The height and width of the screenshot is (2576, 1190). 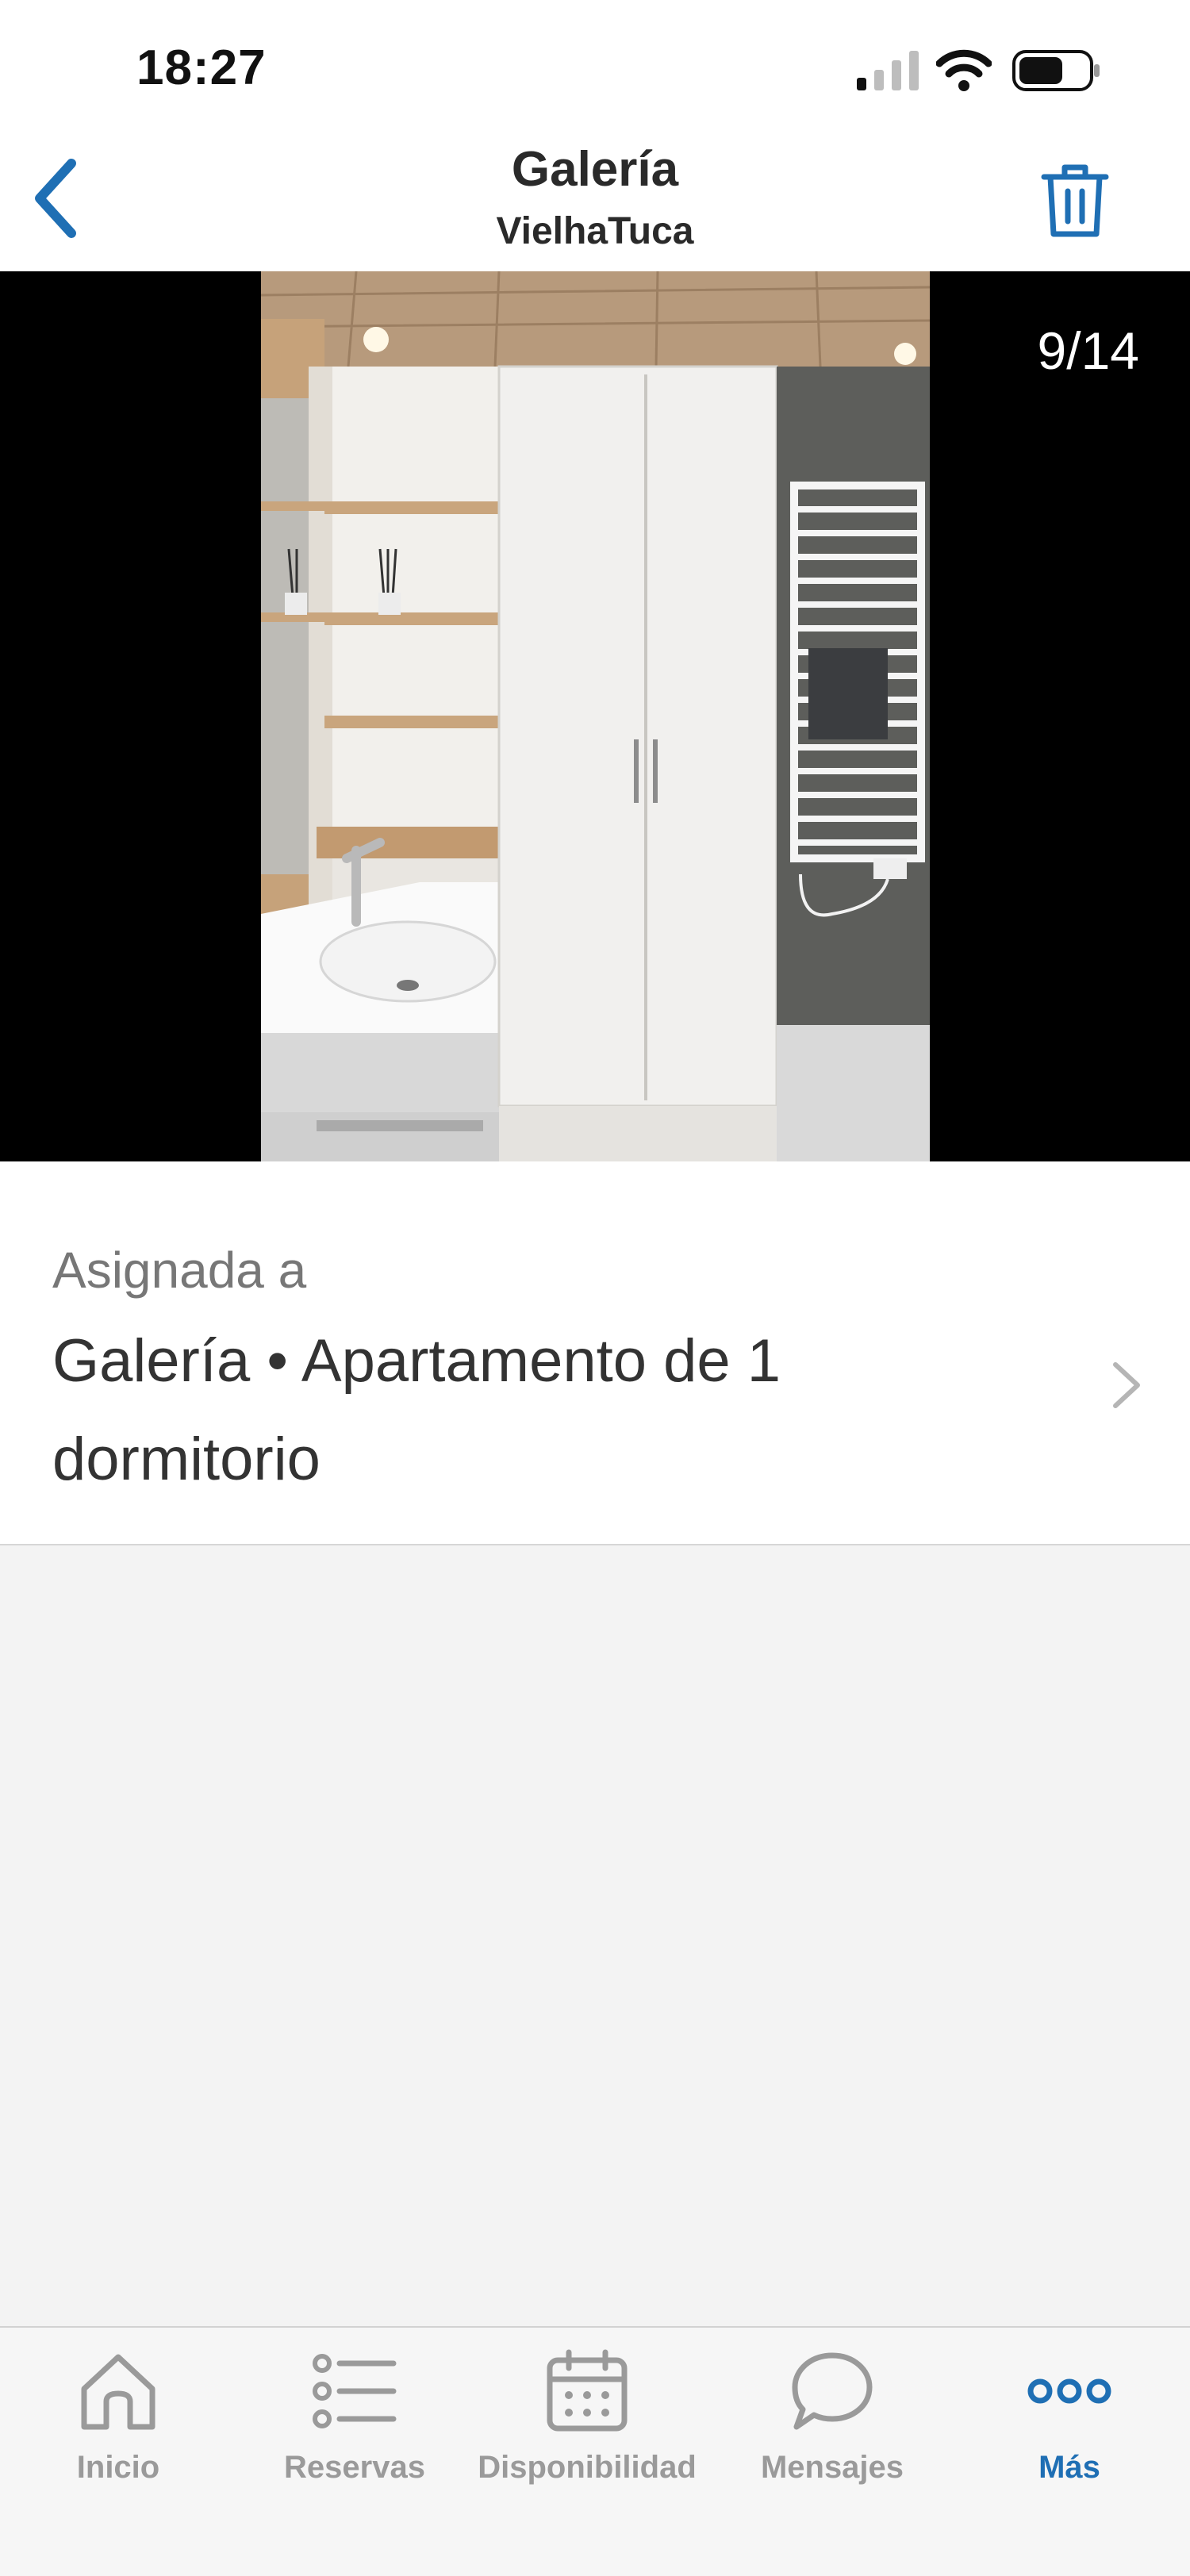 I want to click on tab-label: Reservas, so click(x=354, y=2467).